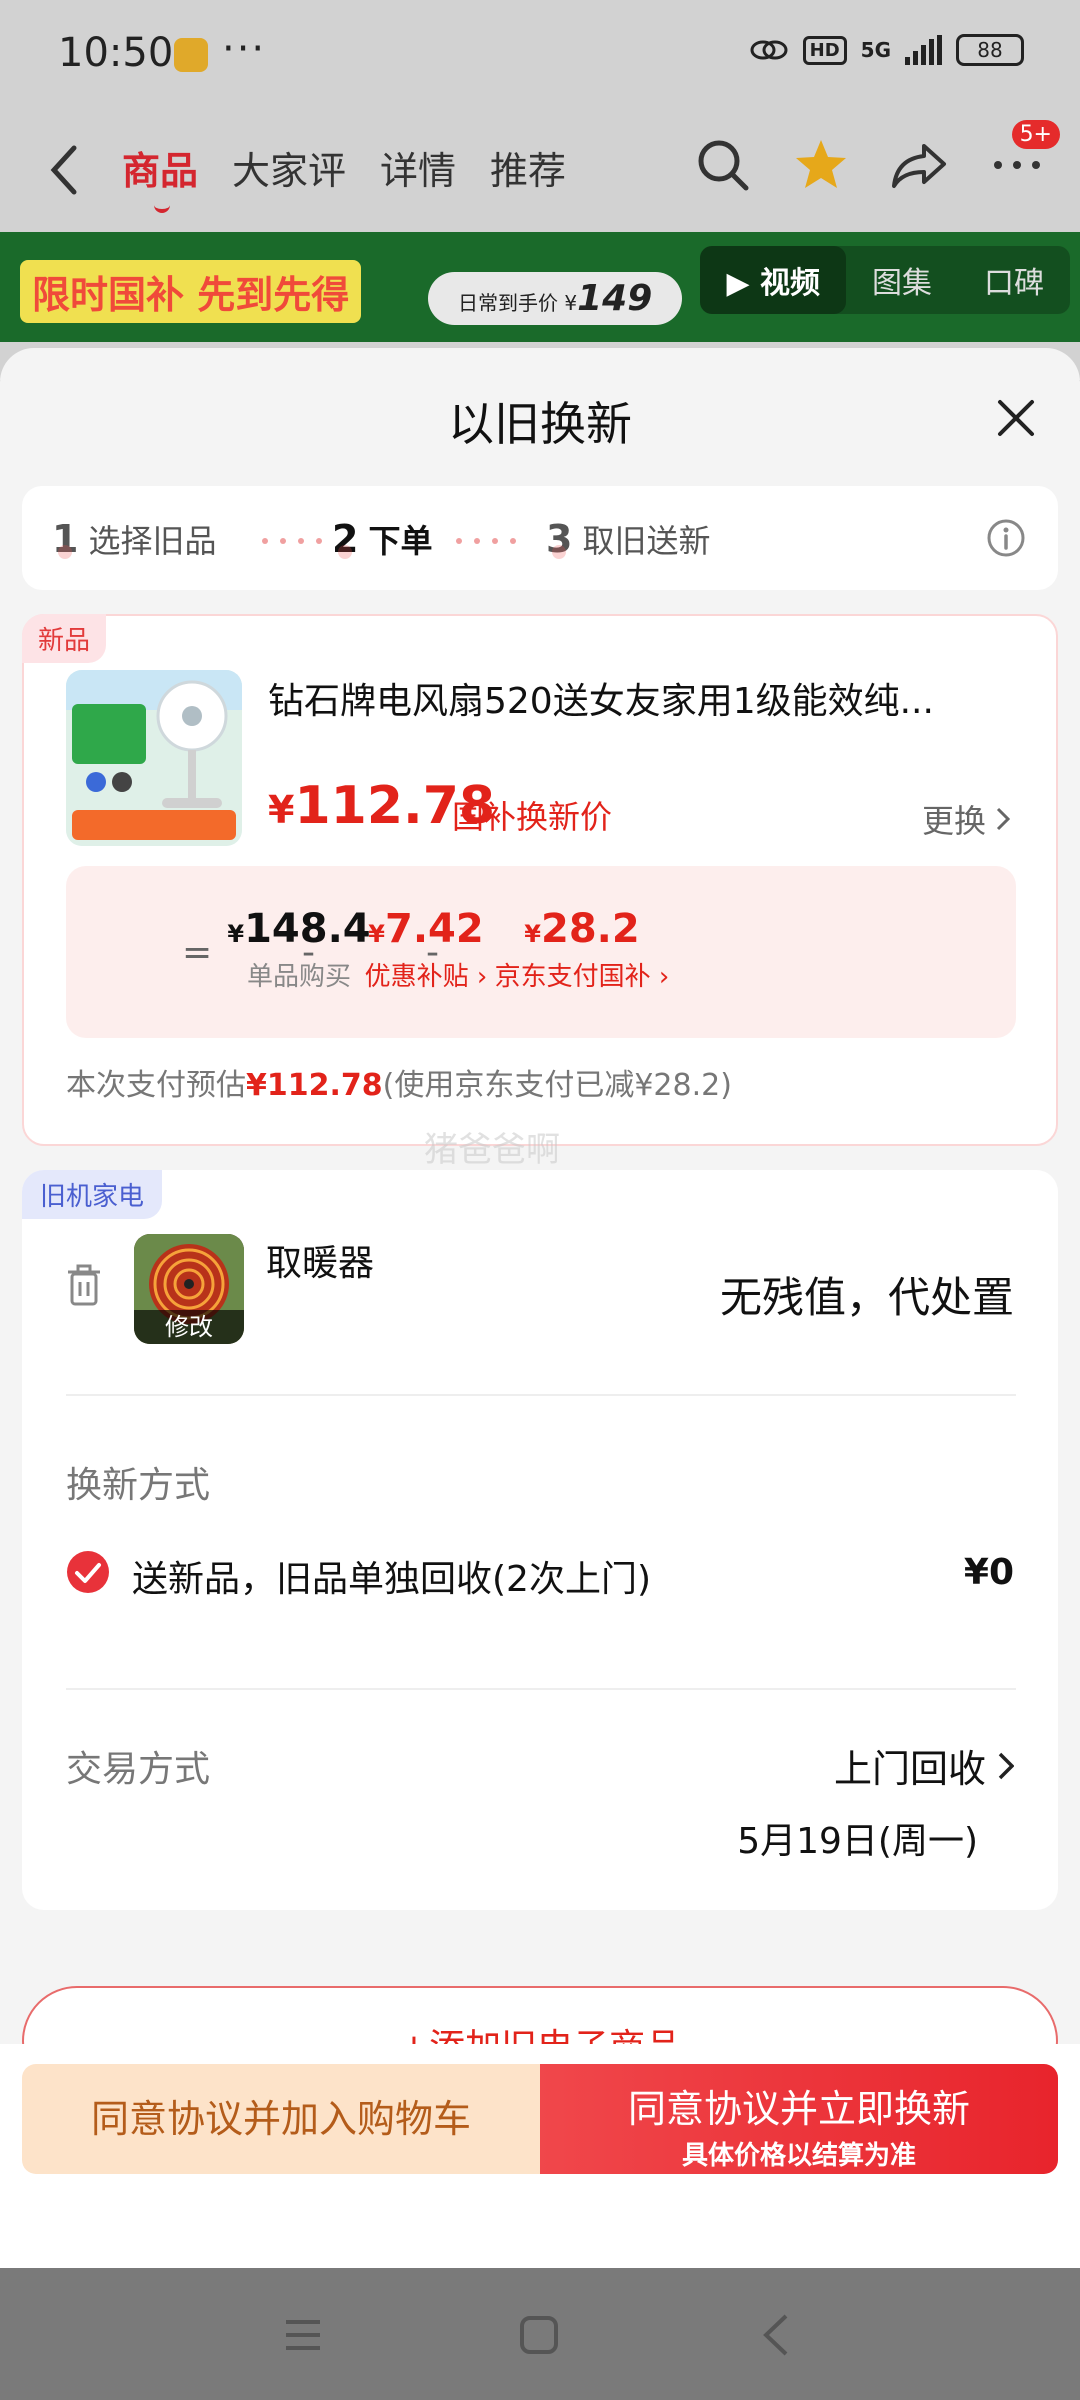  I want to click on status-bar: 10:50 ··· HD 5G 88, so click(540, 55).